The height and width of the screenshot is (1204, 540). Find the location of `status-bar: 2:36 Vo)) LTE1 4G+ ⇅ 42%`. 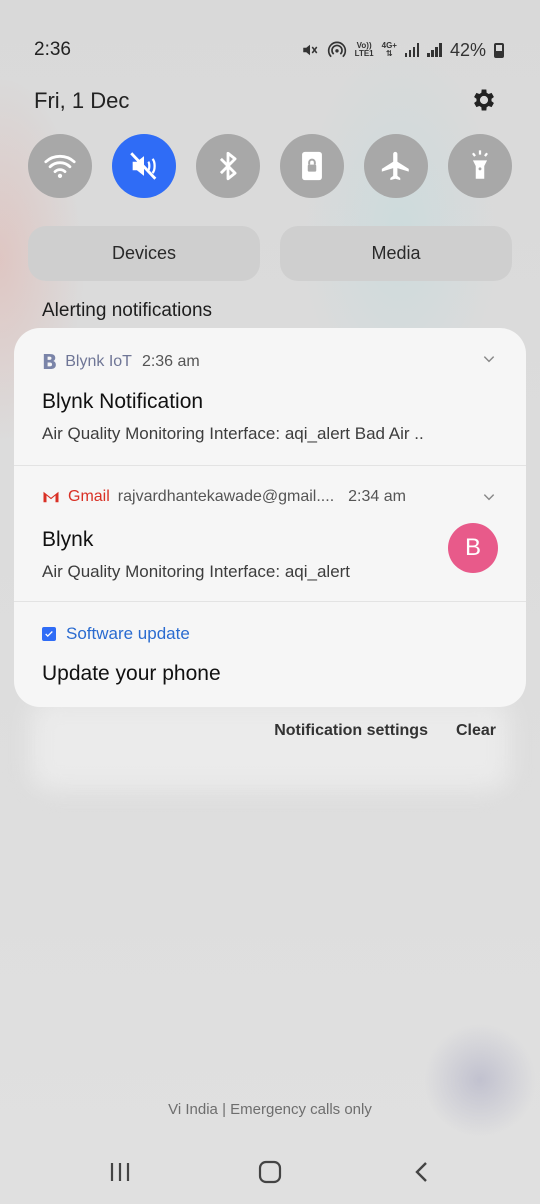

status-bar: 2:36 Vo)) LTE1 4G+ ⇅ 42% is located at coordinates (269, 50).